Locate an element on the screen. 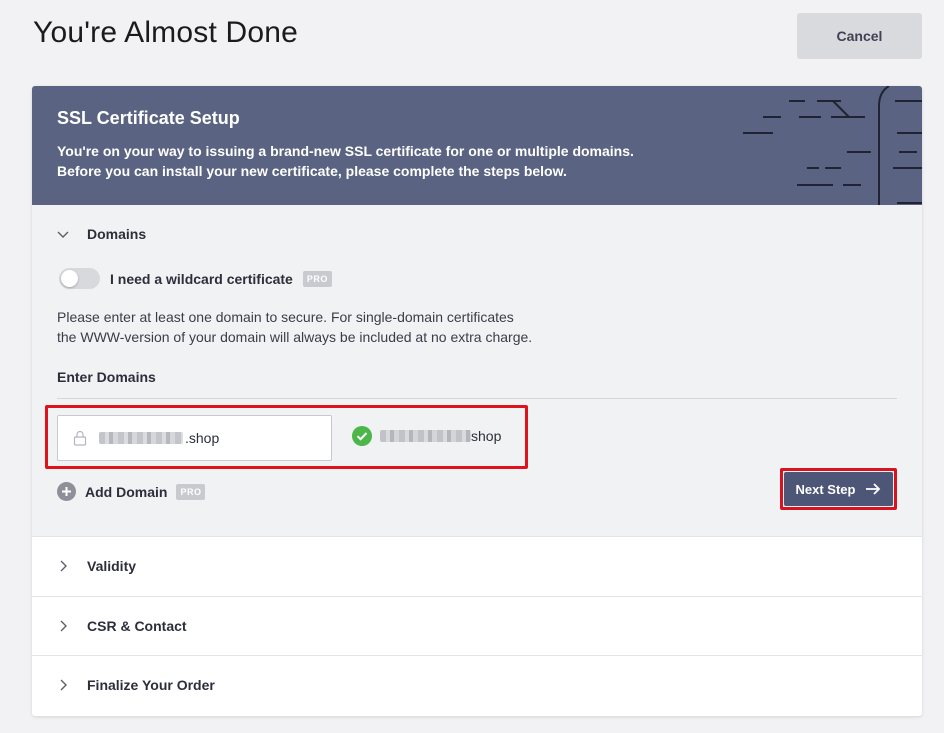 The width and height of the screenshot is (944, 733). domains-section-header: Domains is located at coordinates (101, 234).